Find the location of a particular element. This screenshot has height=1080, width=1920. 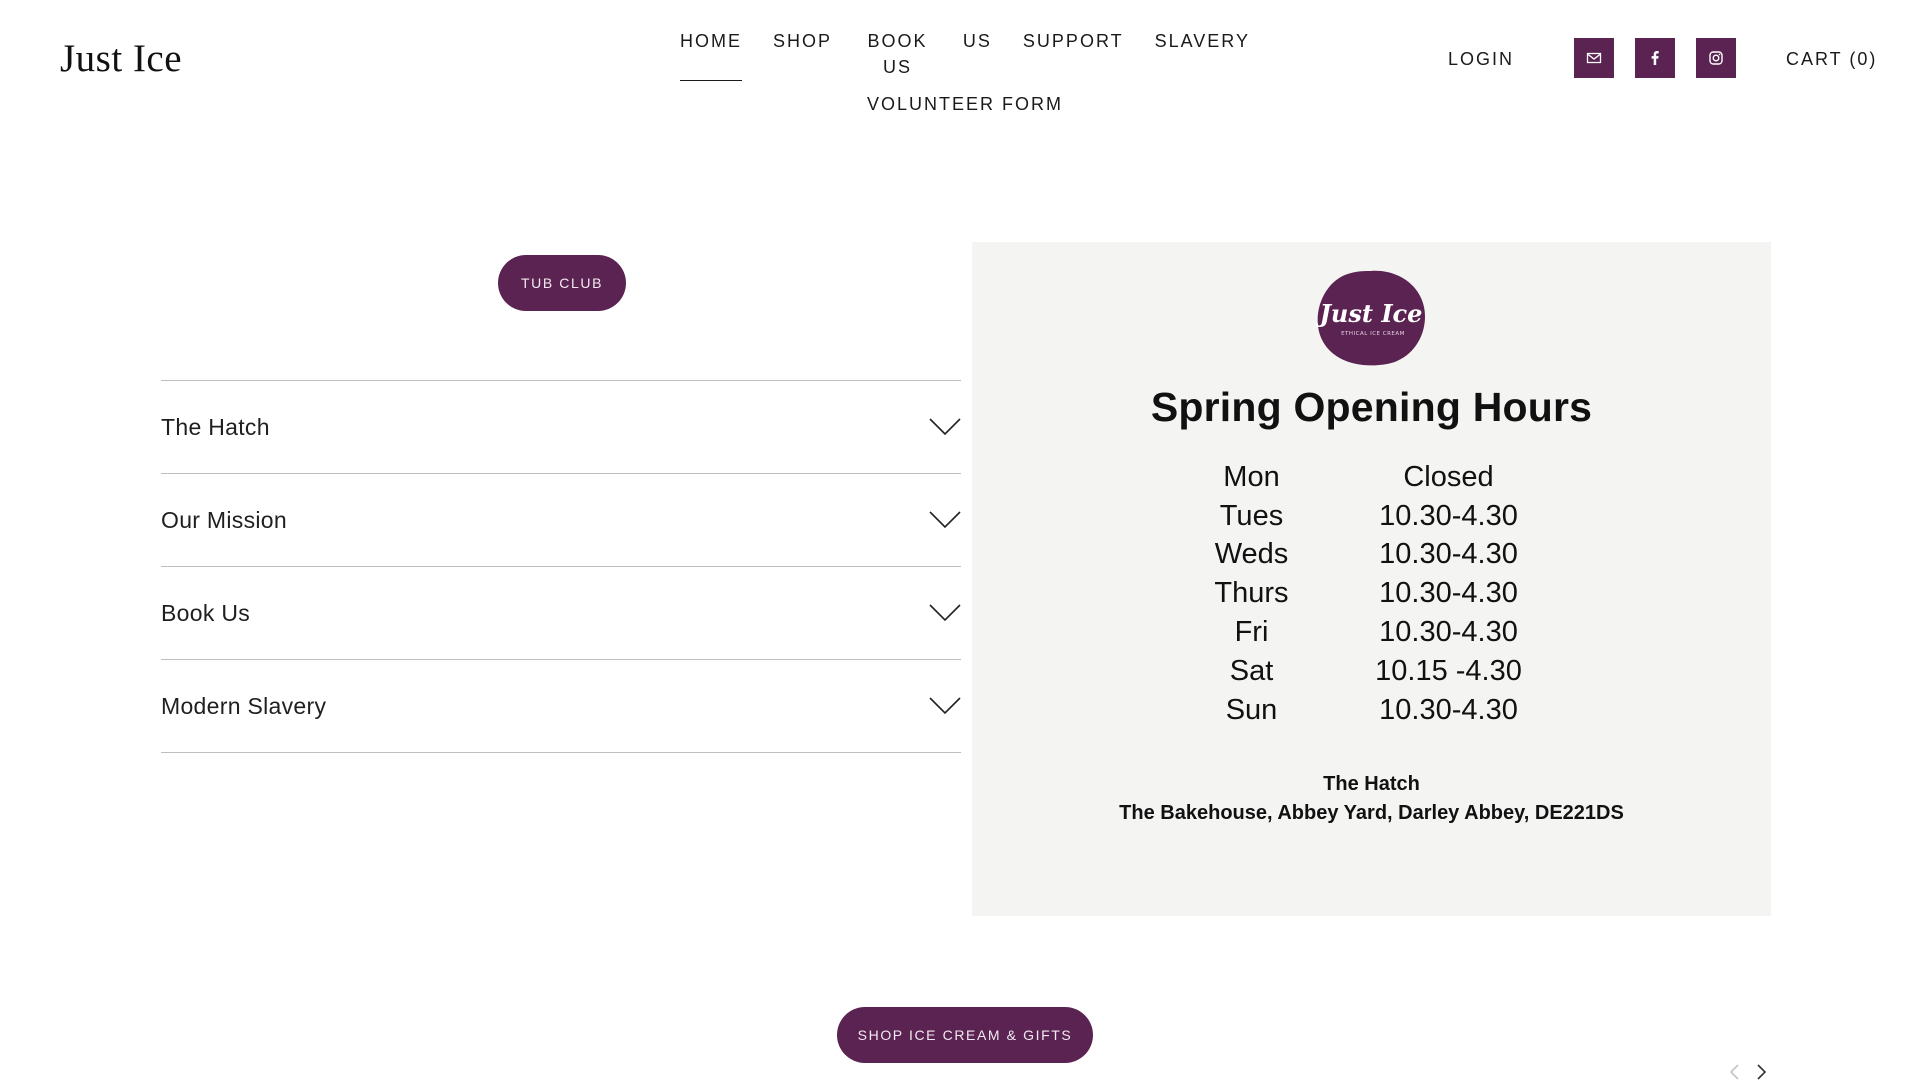

tub-club-button: TUB CLUB is located at coordinates (562, 283).